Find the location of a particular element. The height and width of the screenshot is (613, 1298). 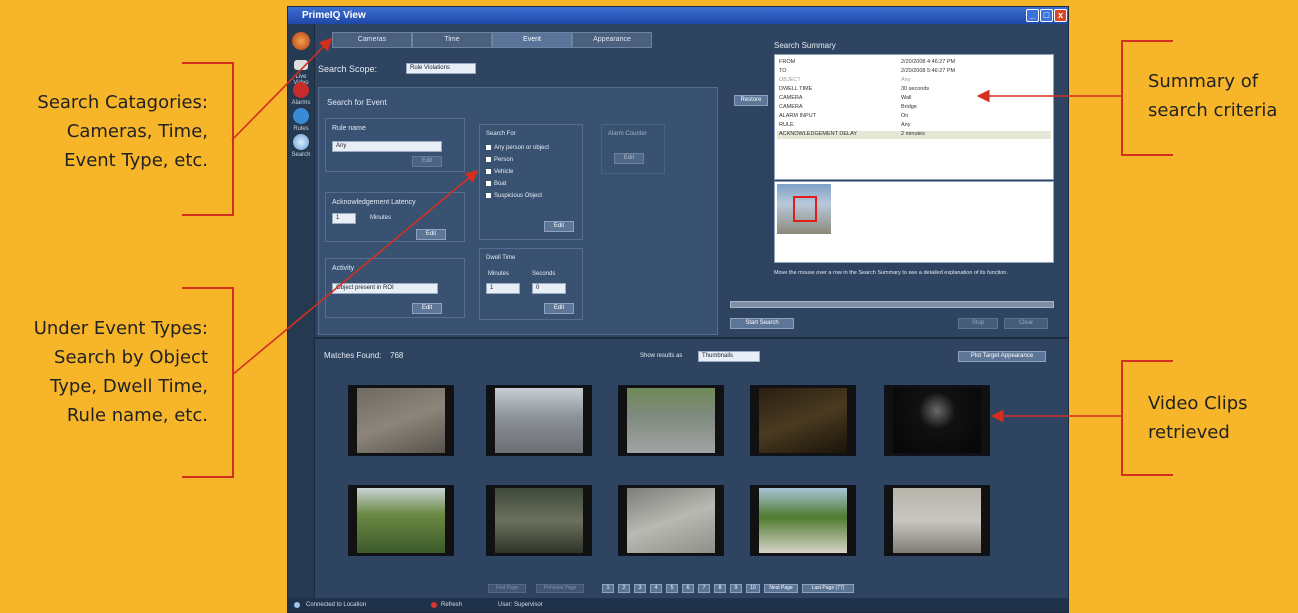

last-page-button: Last Page (77) is located at coordinates (828, 588).